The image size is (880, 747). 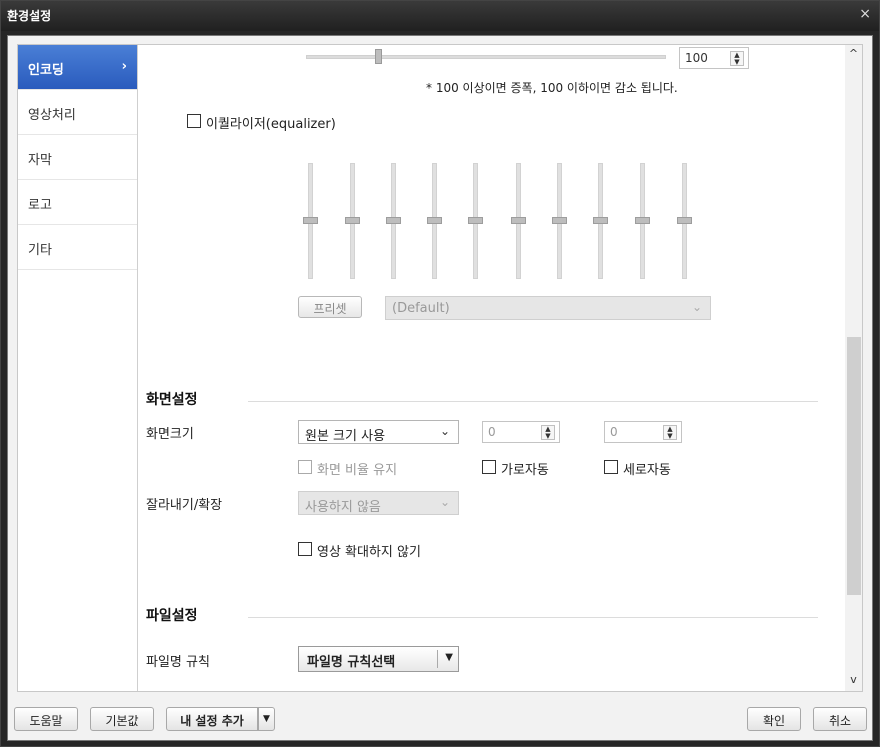 What do you see at coordinates (77, 112) in the screenshot?
I see `sidebar-item-video-processing: 영상처리` at bounding box center [77, 112].